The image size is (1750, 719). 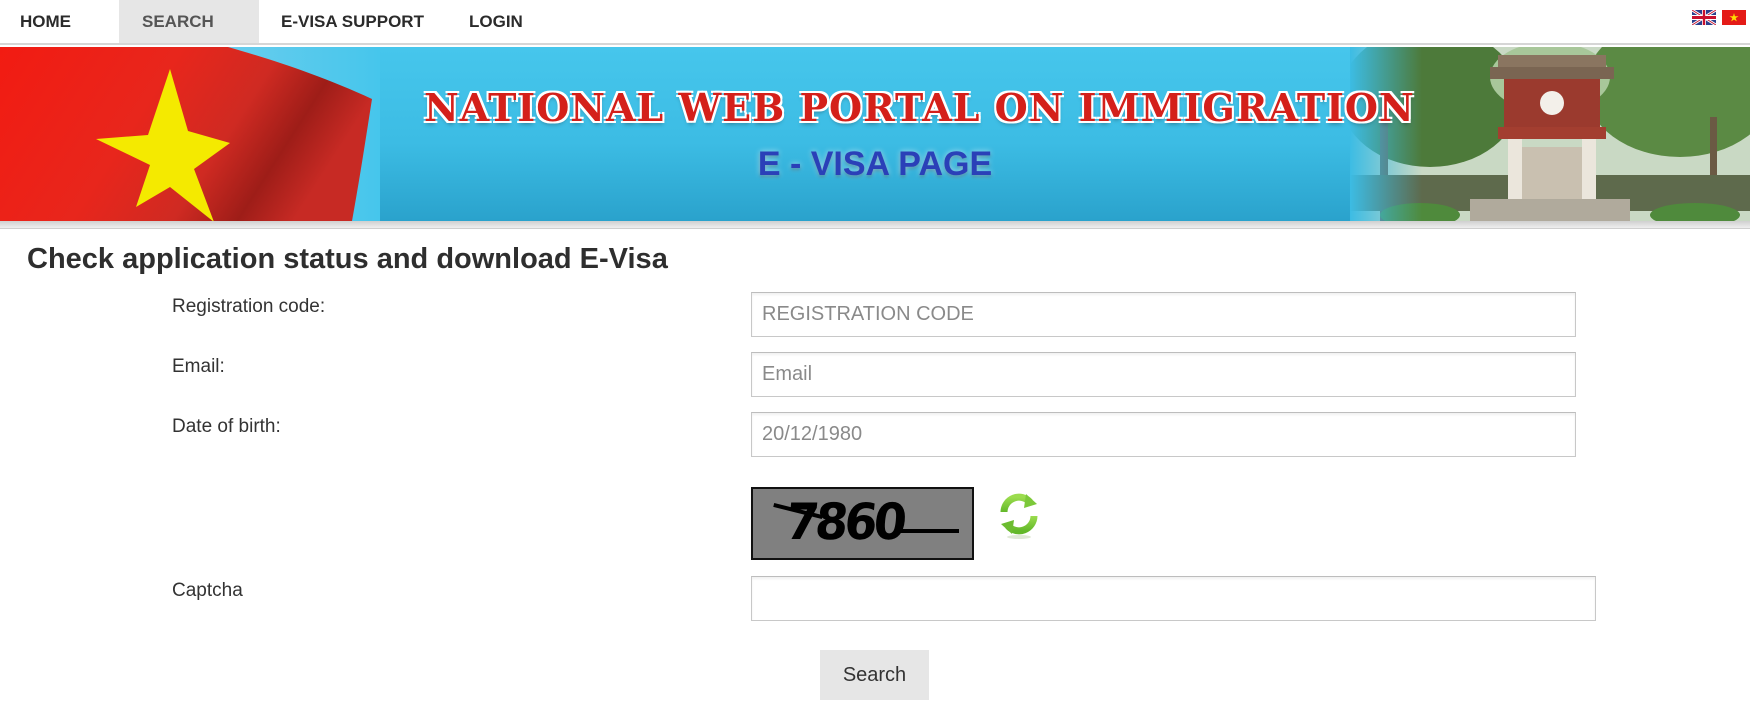 What do you see at coordinates (1019, 515) in the screenshot?
I see `refresh-icon` at bounding box center [1019, 515].